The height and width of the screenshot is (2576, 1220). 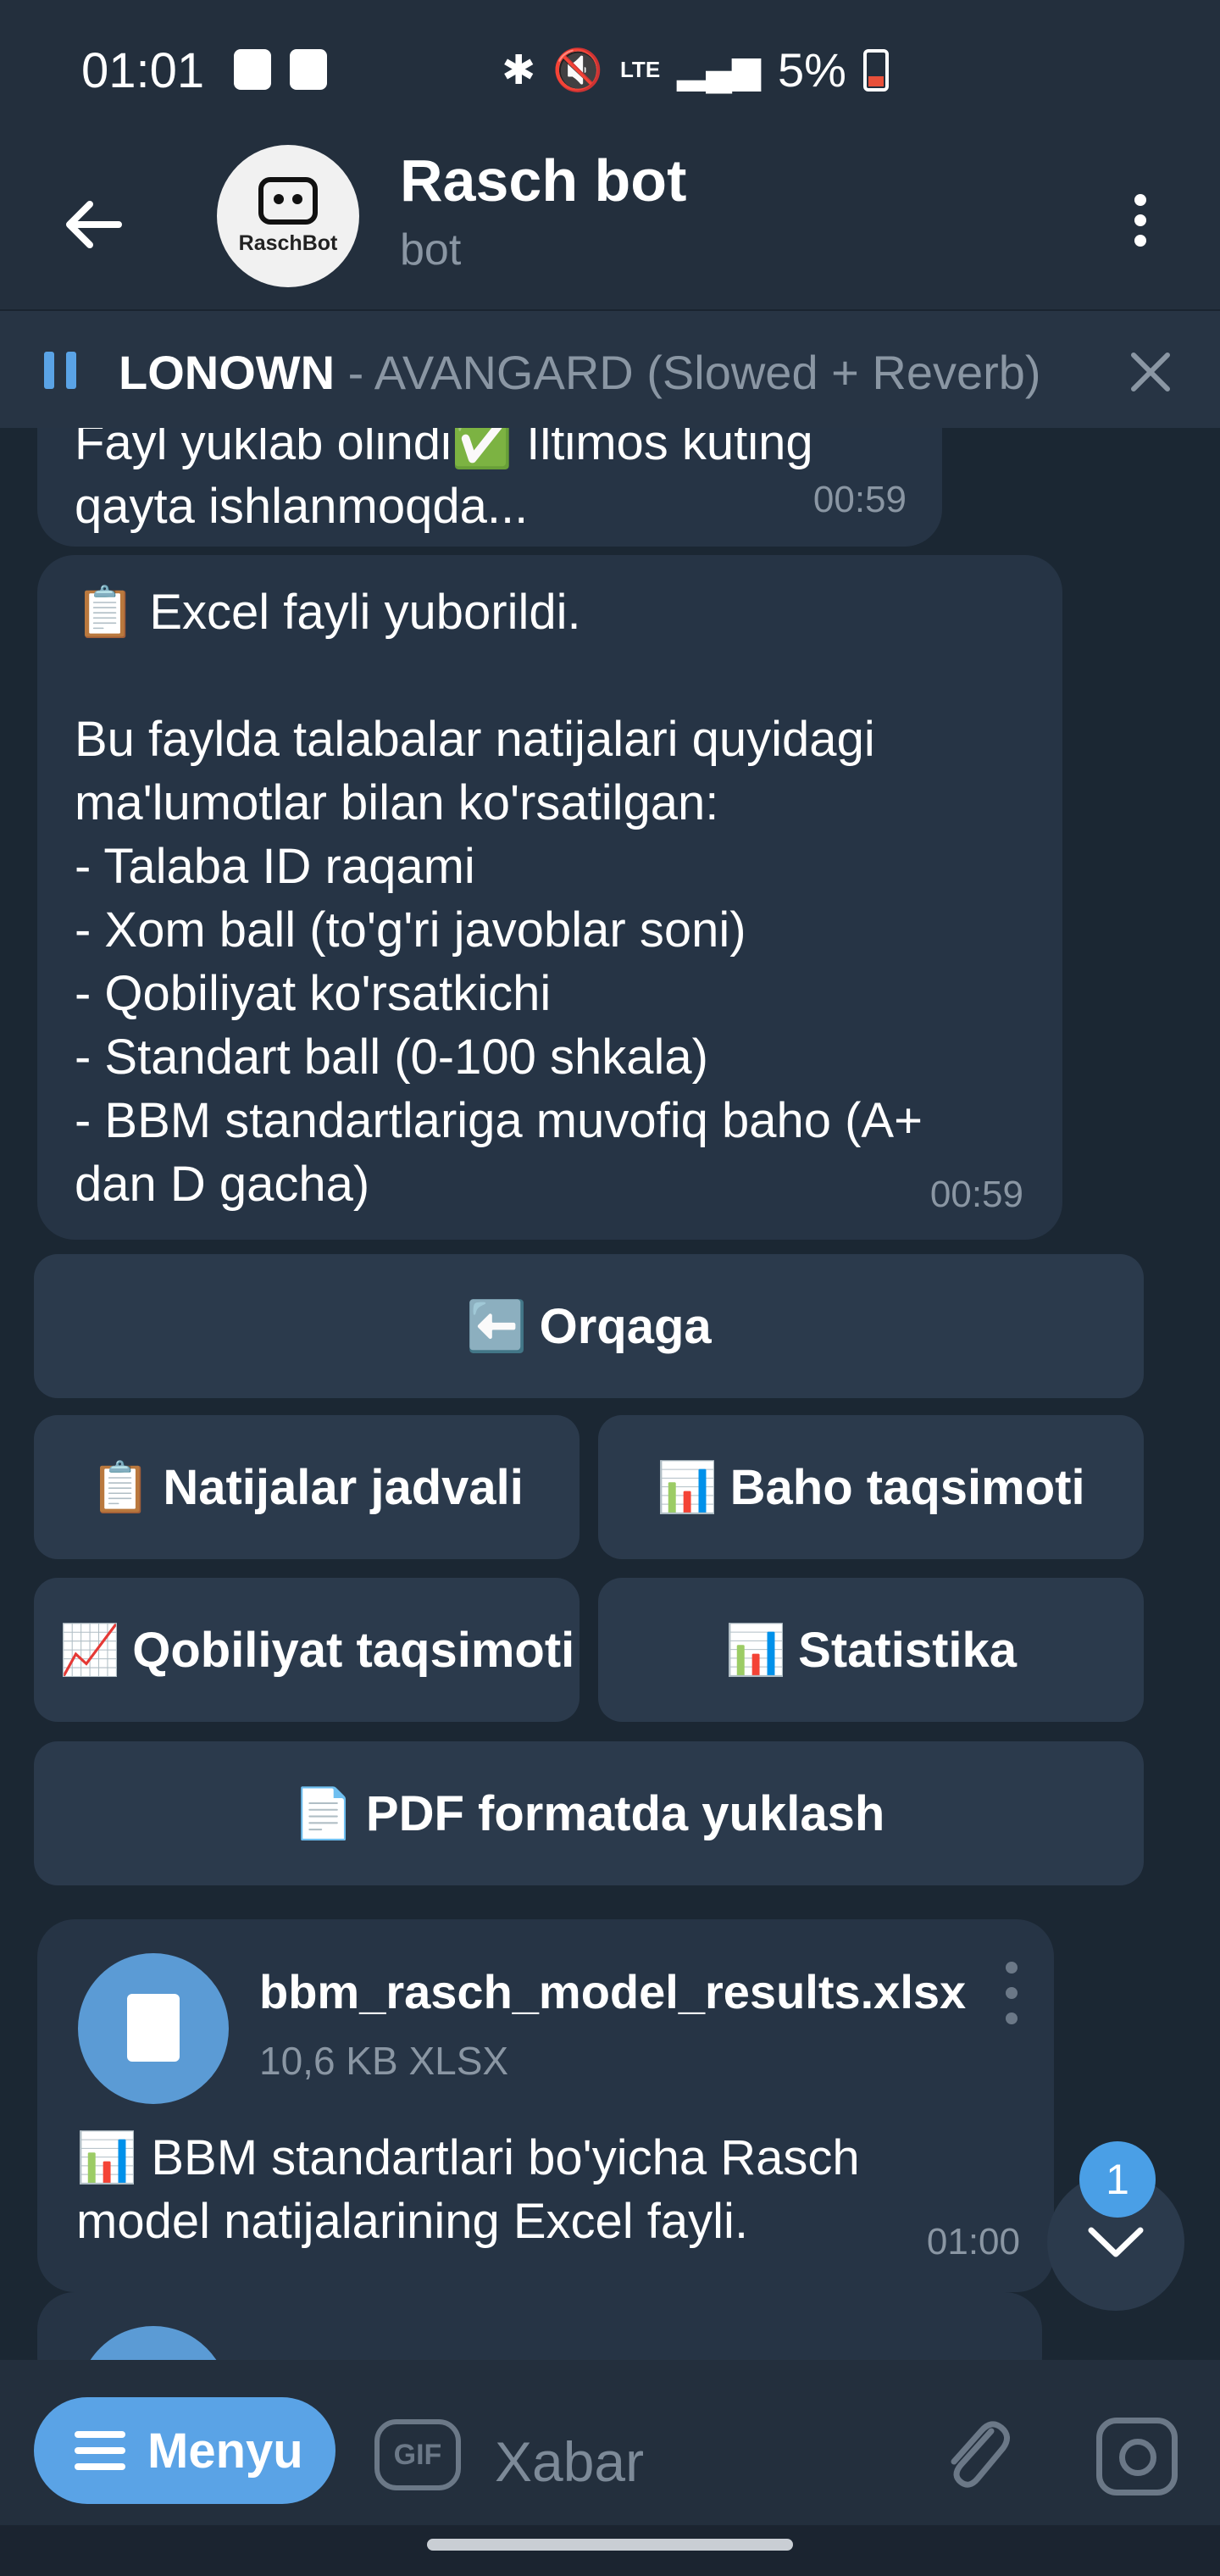 What do you see at coordinates (288, 200) in the screenshot?
I see `robot-icon` at bounding box center [288, 200].